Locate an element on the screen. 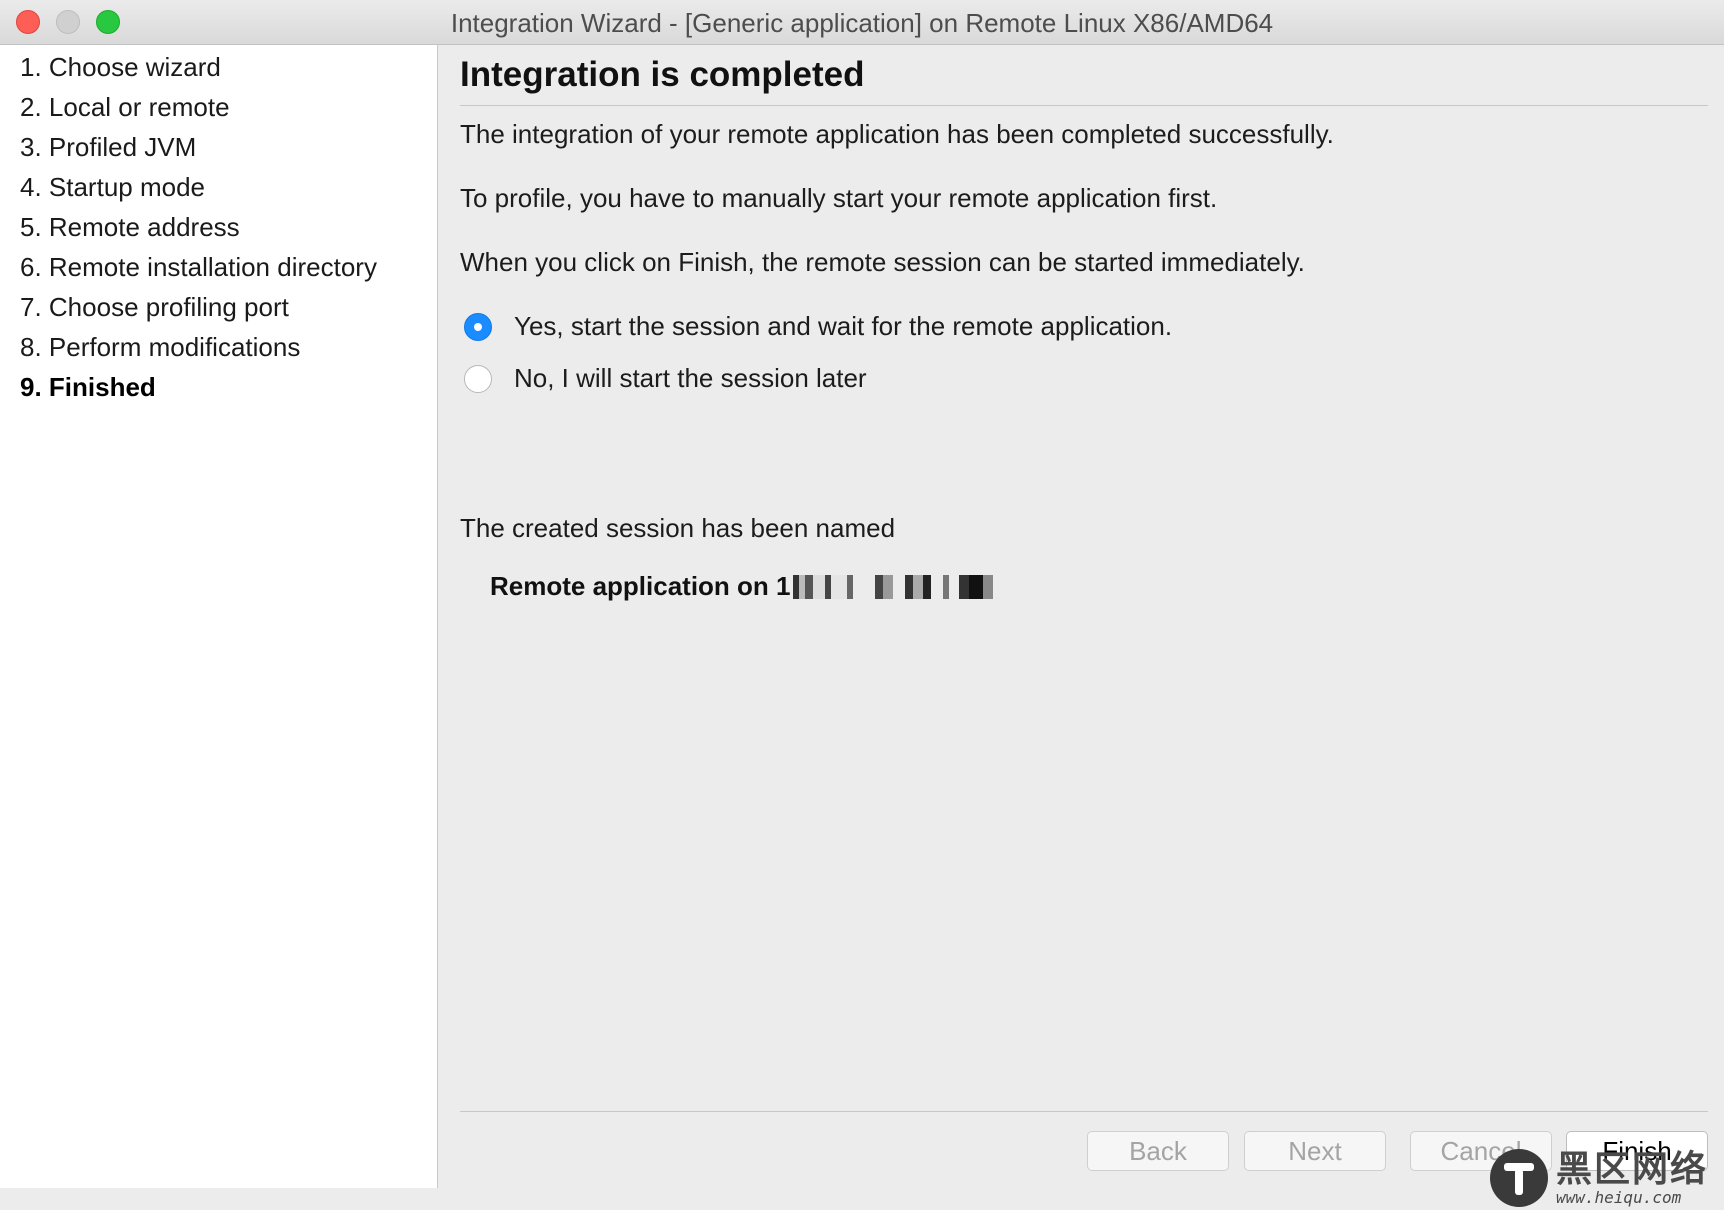 The width and height of the screenshot is (1724, 1210). back-button: Back is located at coordinates (1158, 1151).